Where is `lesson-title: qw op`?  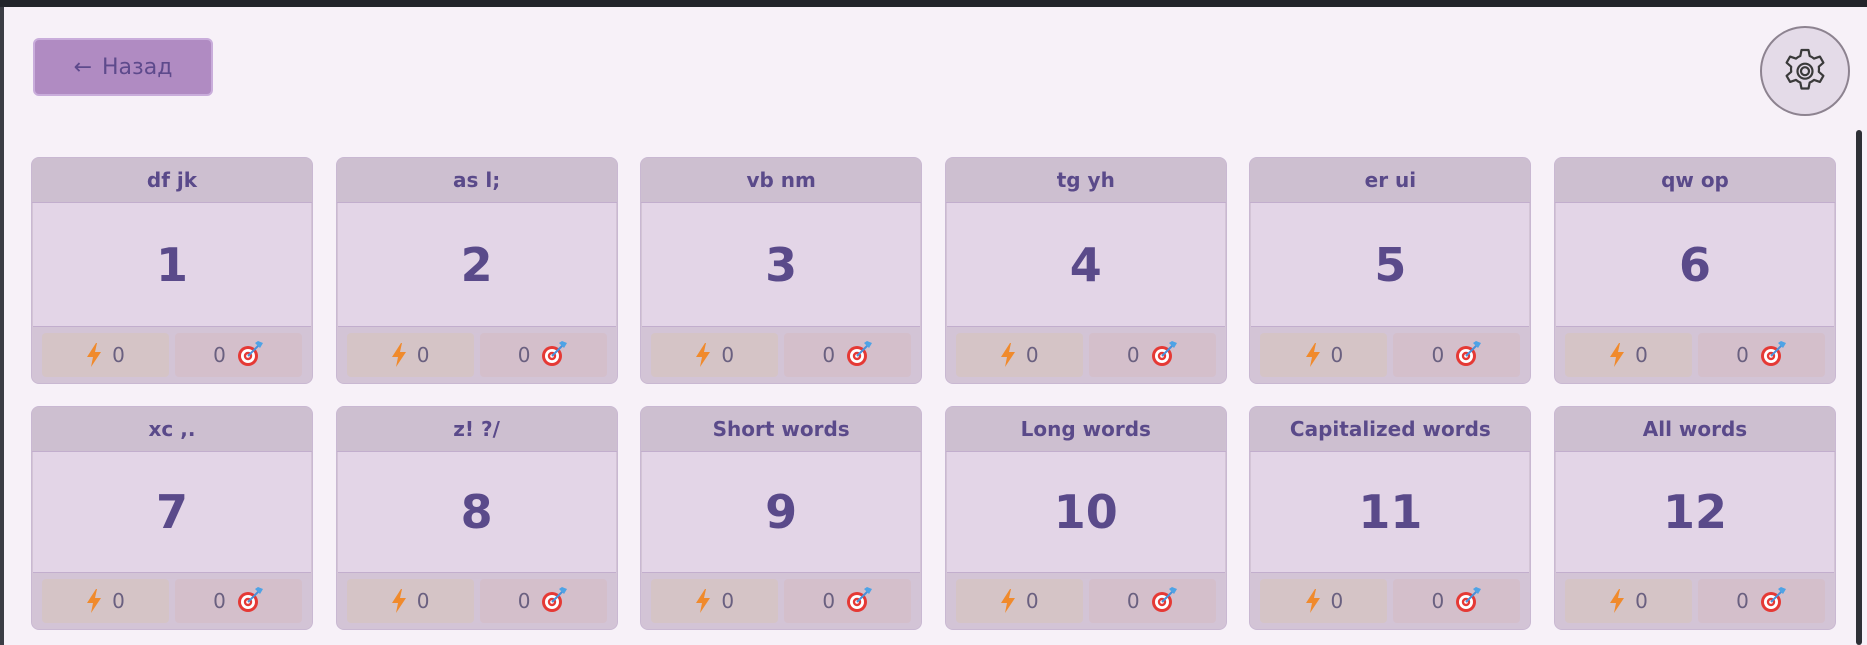 lesson-title: qw op is located at coordinates (1694, 180).